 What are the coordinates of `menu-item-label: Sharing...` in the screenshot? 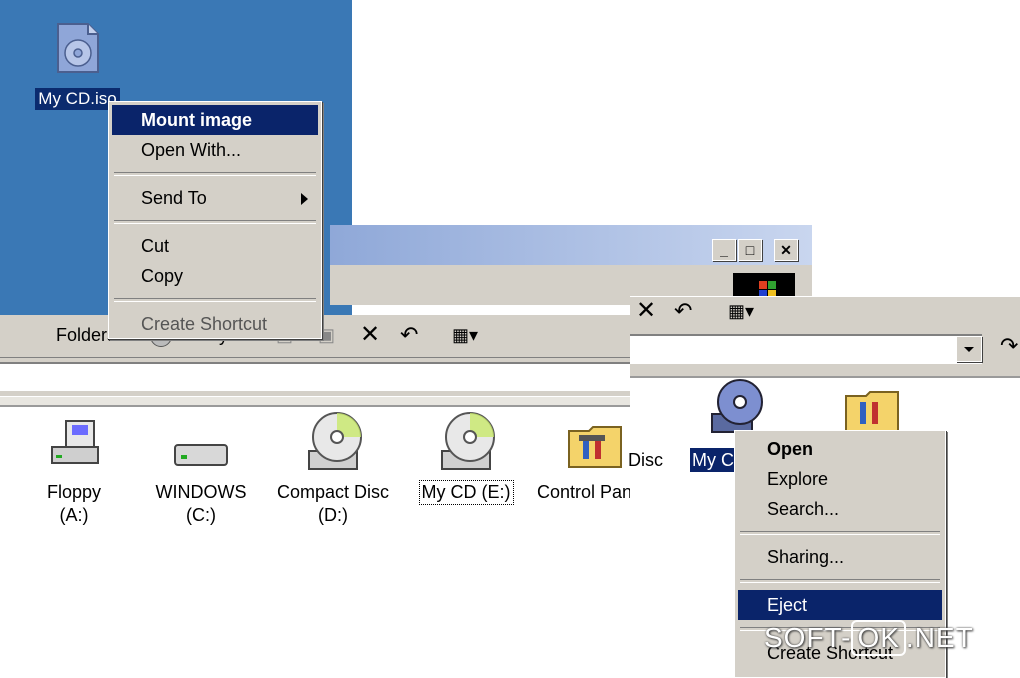 It's located at (806, 557).